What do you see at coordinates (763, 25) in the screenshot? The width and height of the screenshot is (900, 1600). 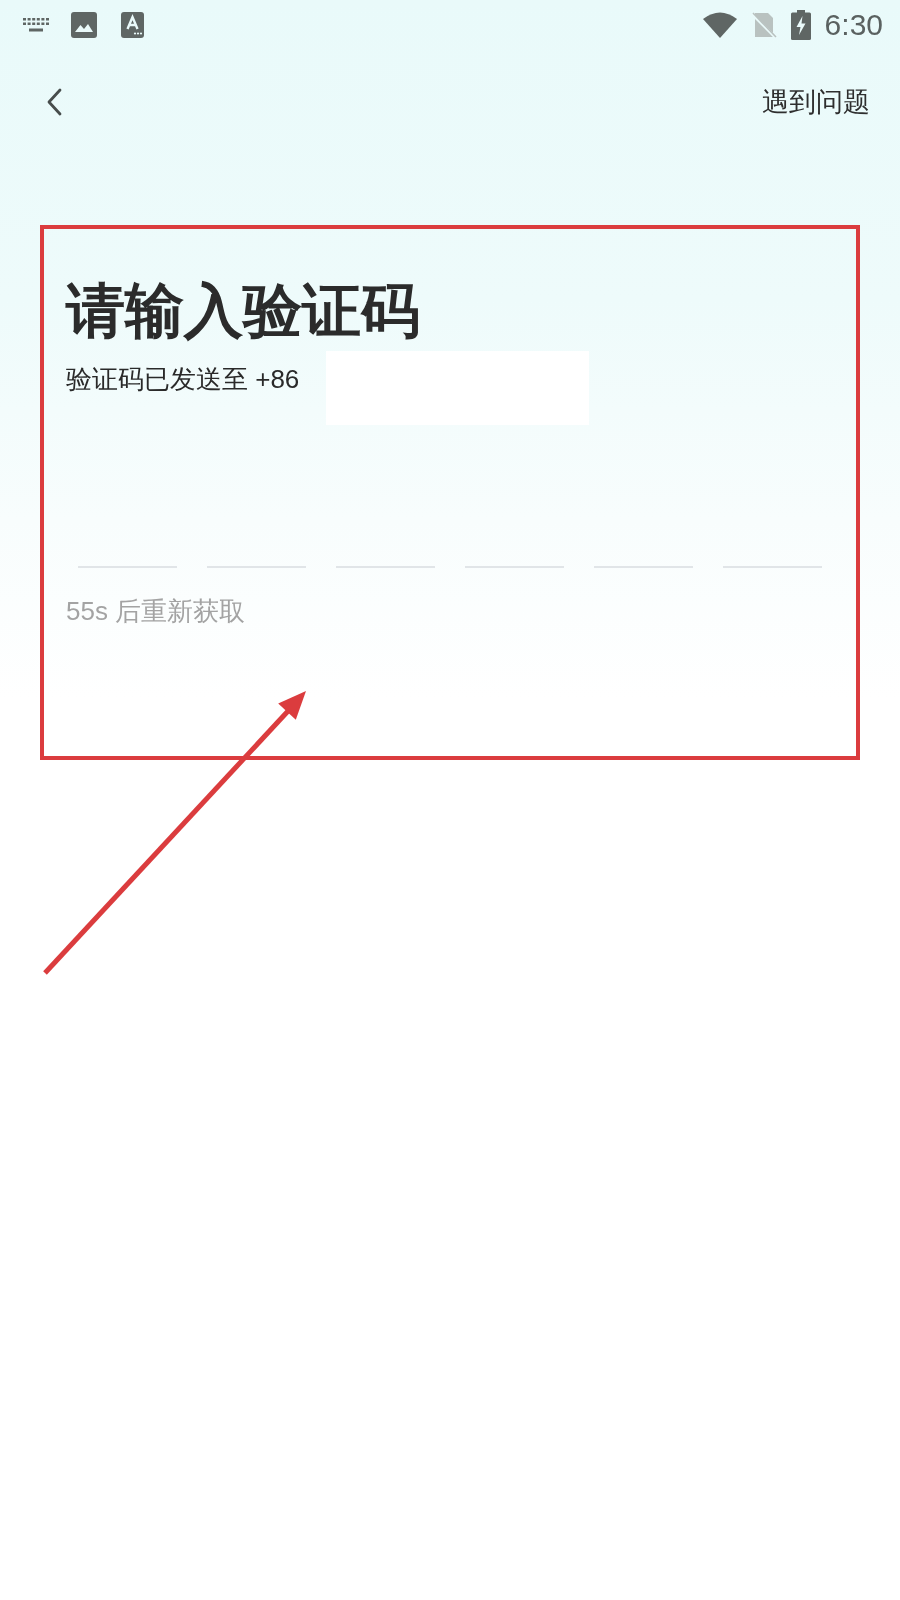 I see `no-sim-icon` at bounding box center [763, 25].